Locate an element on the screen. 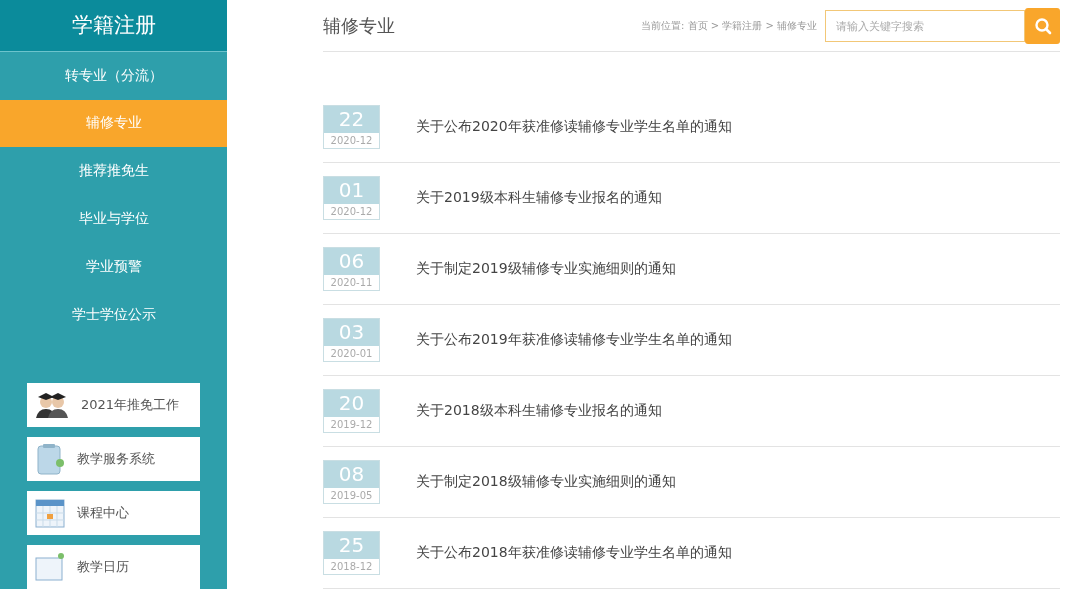 The width and height of the screenshot is (1080, 589). date-badge: 06 2020-11 is located at coordinates (351, 269).